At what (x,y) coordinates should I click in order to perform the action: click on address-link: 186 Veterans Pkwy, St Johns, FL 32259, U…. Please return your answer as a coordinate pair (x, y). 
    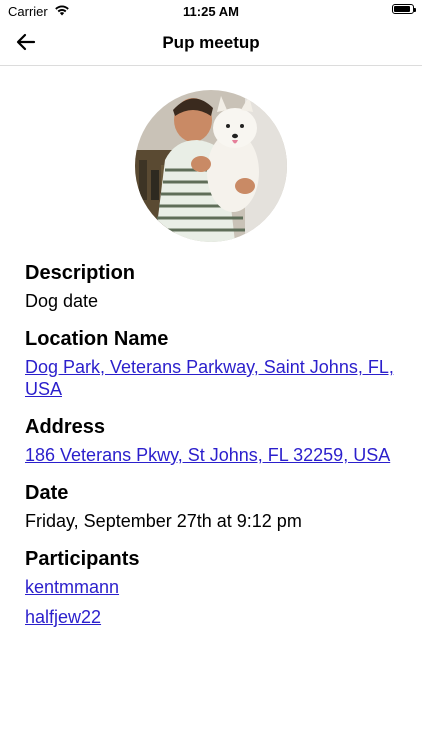
    Looking at the image, I should click on (207, 455).